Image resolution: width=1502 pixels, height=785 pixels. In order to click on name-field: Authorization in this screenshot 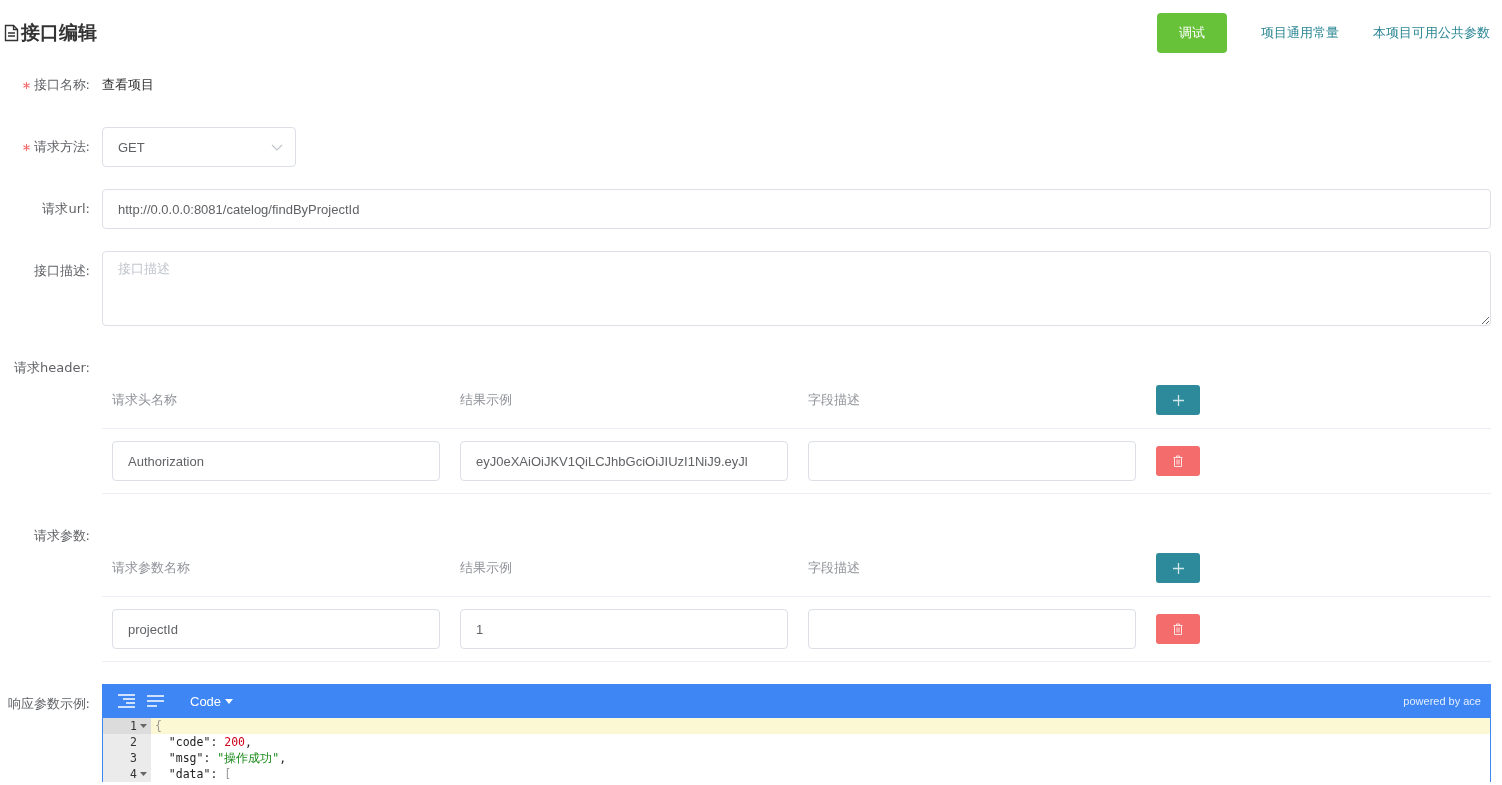, I will do `click(276, 461)`.